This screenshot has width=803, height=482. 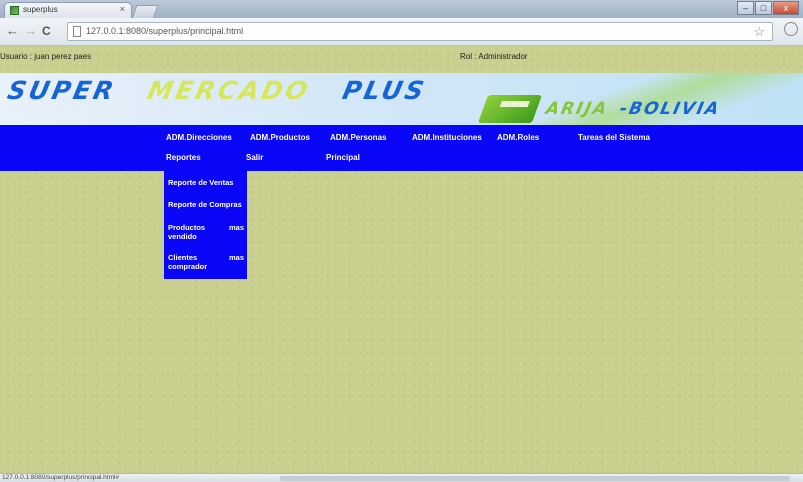 I want to click on submenu-reporte-compras: Reporte de Compras, so click(x=205, y=204).